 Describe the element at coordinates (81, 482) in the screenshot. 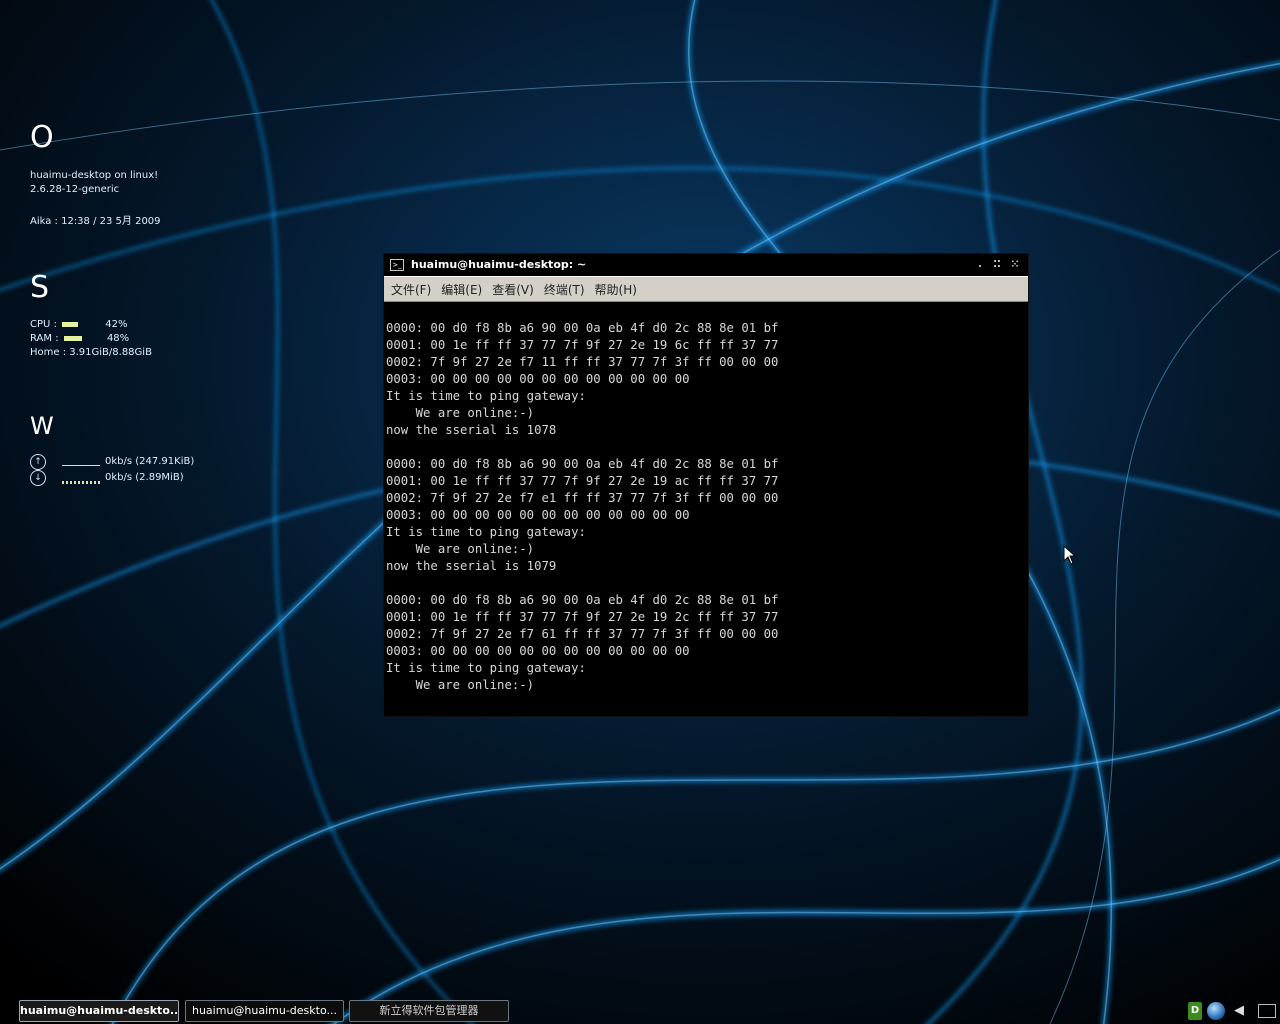

I see `download-graph` at that location.